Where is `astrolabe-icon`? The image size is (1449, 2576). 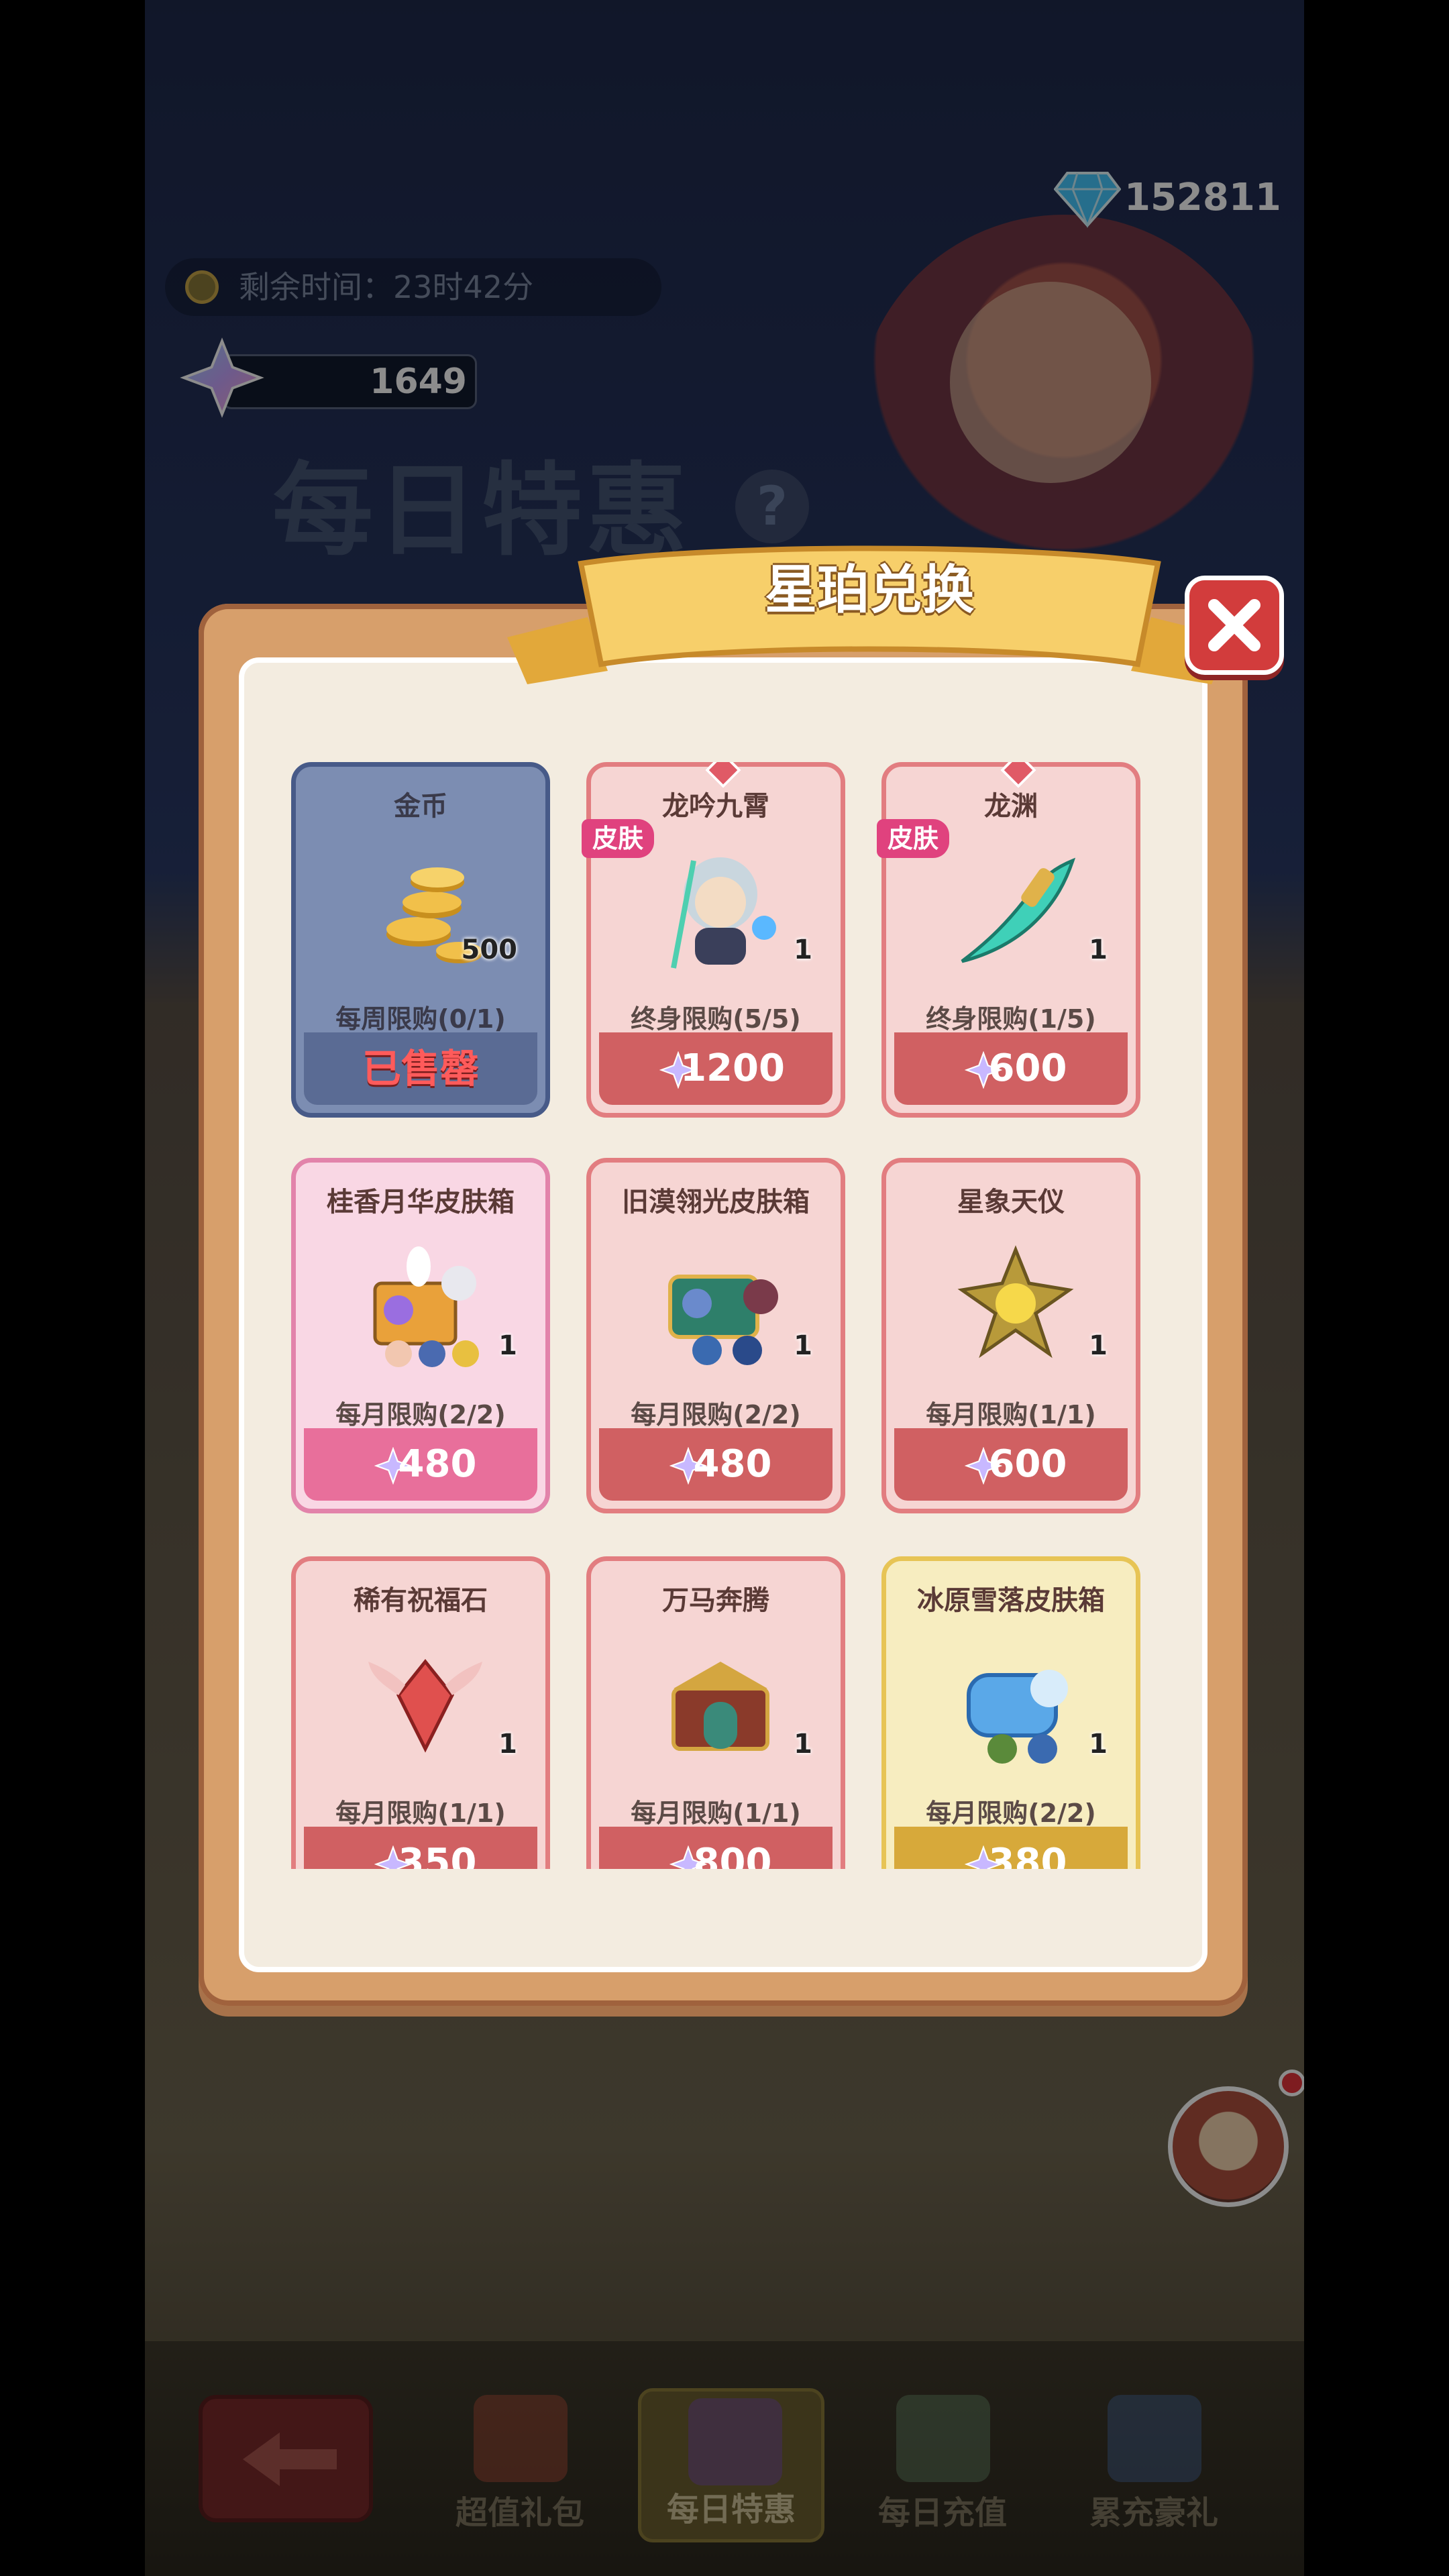
astrolabe-icon is located at coordinates (1015, 1301).